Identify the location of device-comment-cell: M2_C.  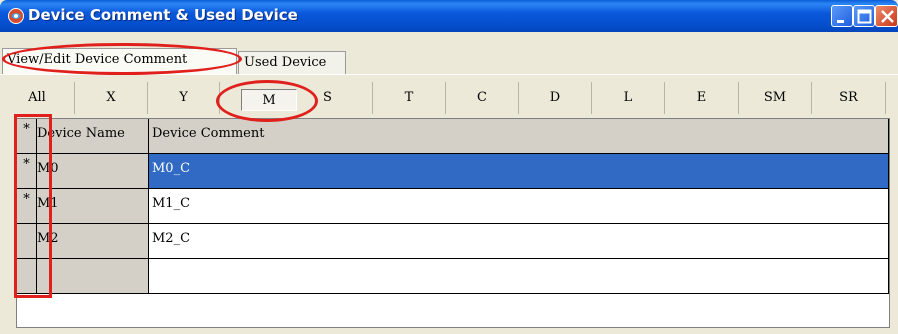
(519, 241).